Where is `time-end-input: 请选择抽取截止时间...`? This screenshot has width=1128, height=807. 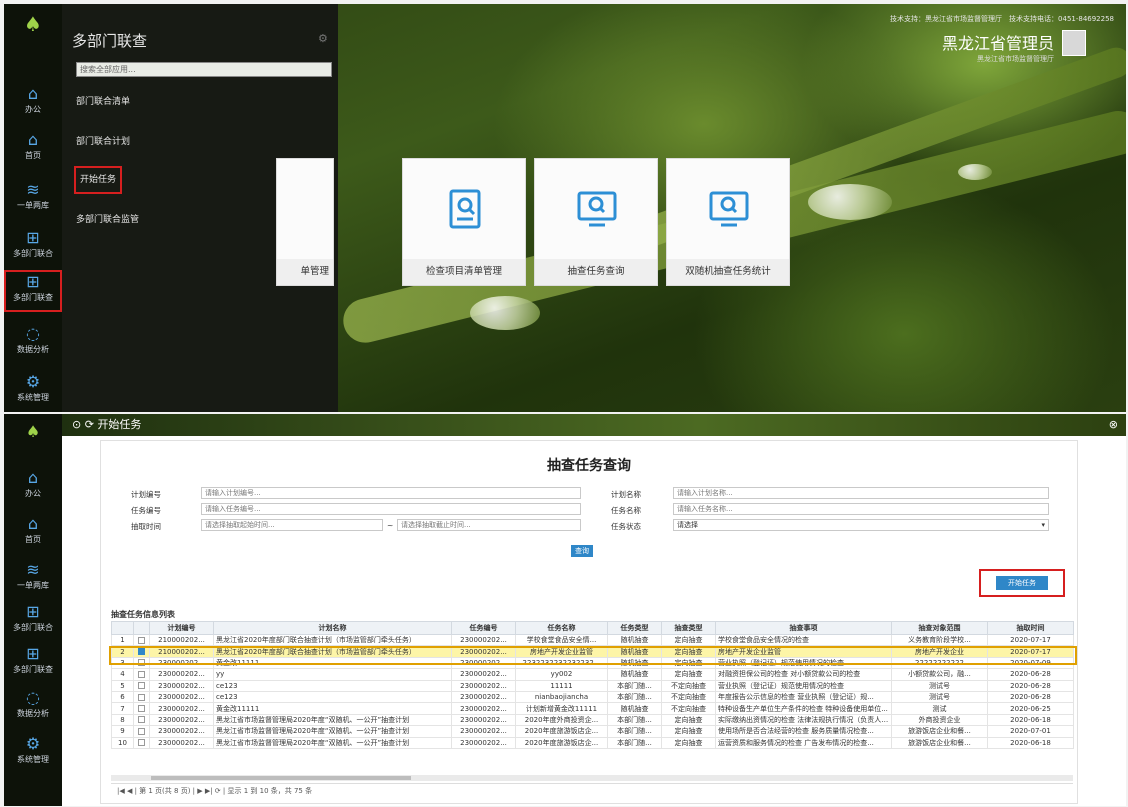 time-end-input: 请选择抽取截止时间... is located at coordinates (489, 525).